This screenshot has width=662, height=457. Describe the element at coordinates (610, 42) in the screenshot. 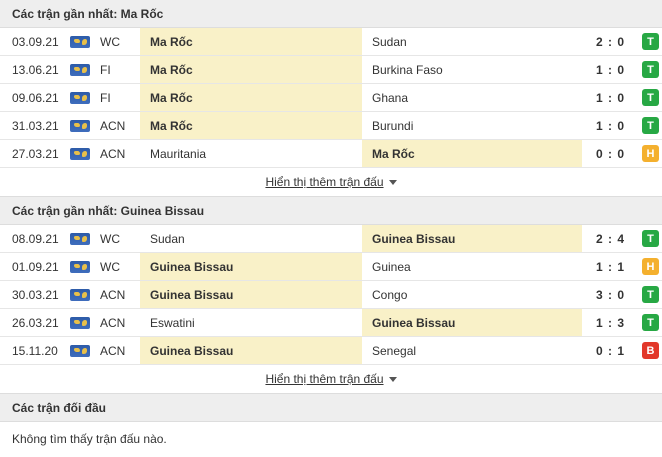

I see `match-score: 2 : 0` at that location.